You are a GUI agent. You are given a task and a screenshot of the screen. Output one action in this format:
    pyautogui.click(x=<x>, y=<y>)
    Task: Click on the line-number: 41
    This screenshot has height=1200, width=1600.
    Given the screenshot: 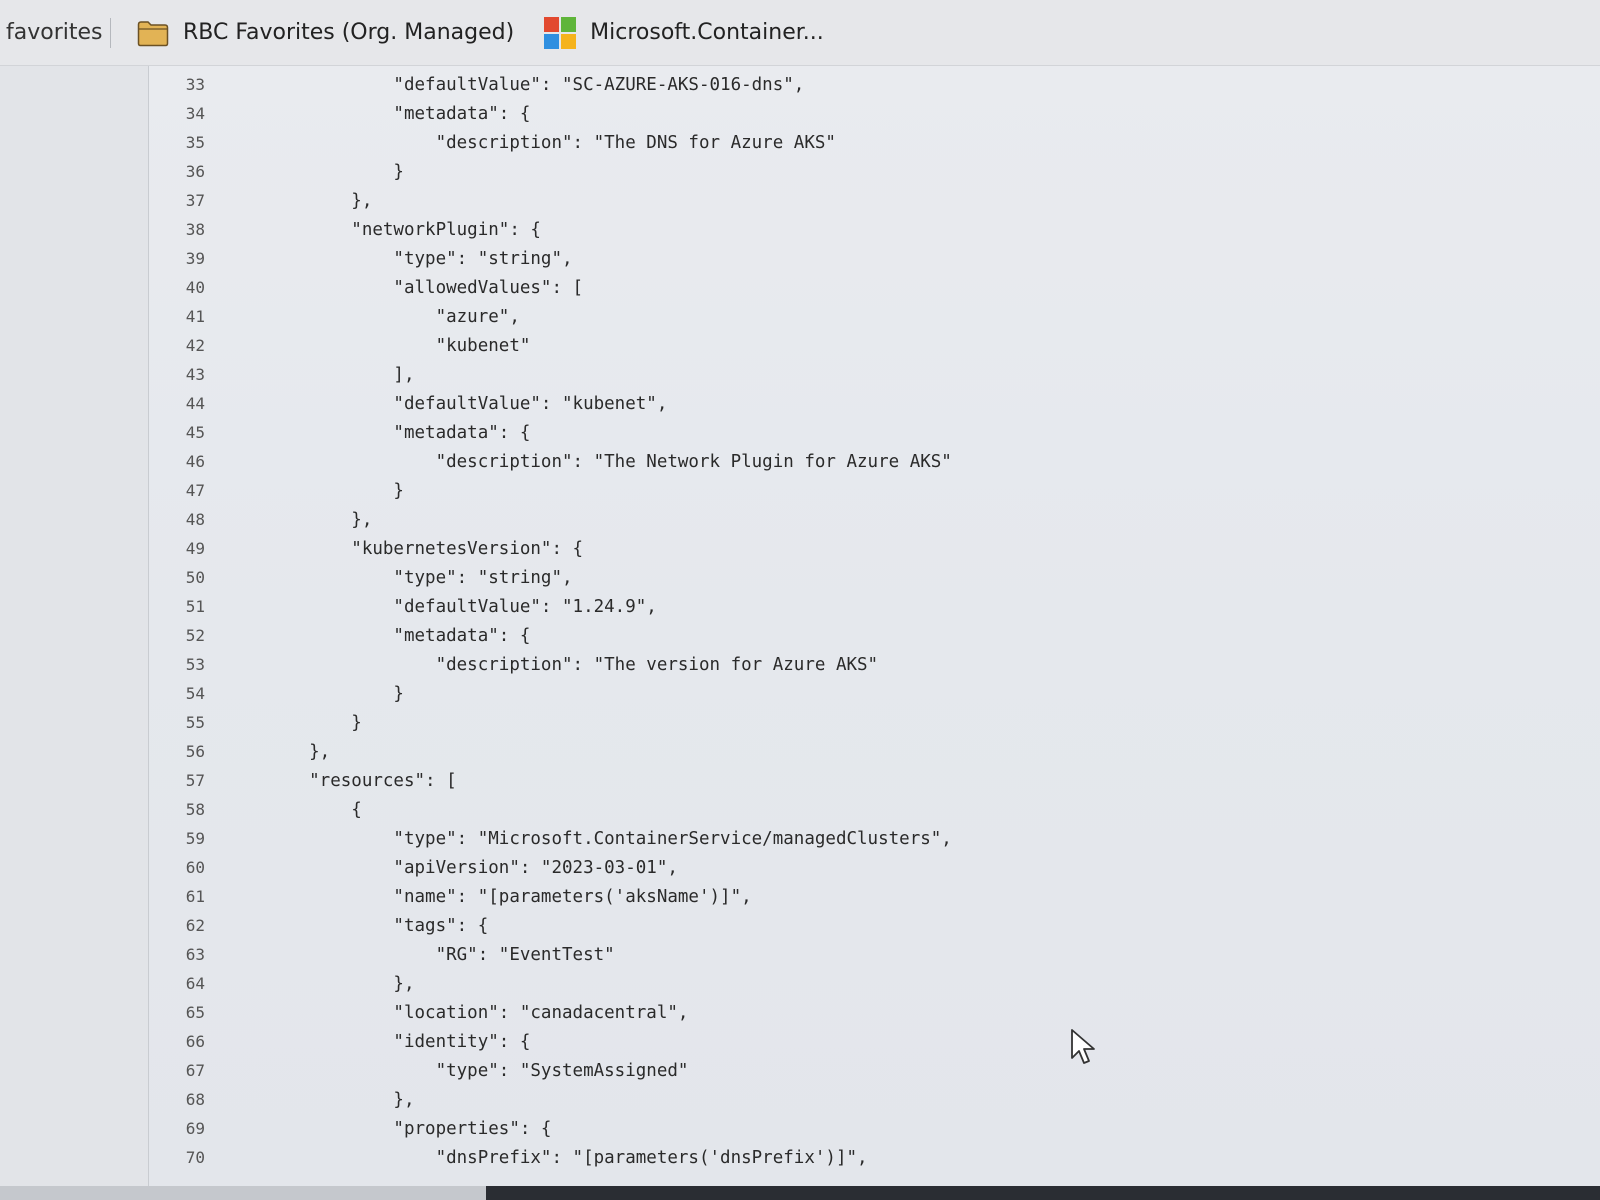 What is the action you would take?
    pyautogui.click(x=195, y=316)
    